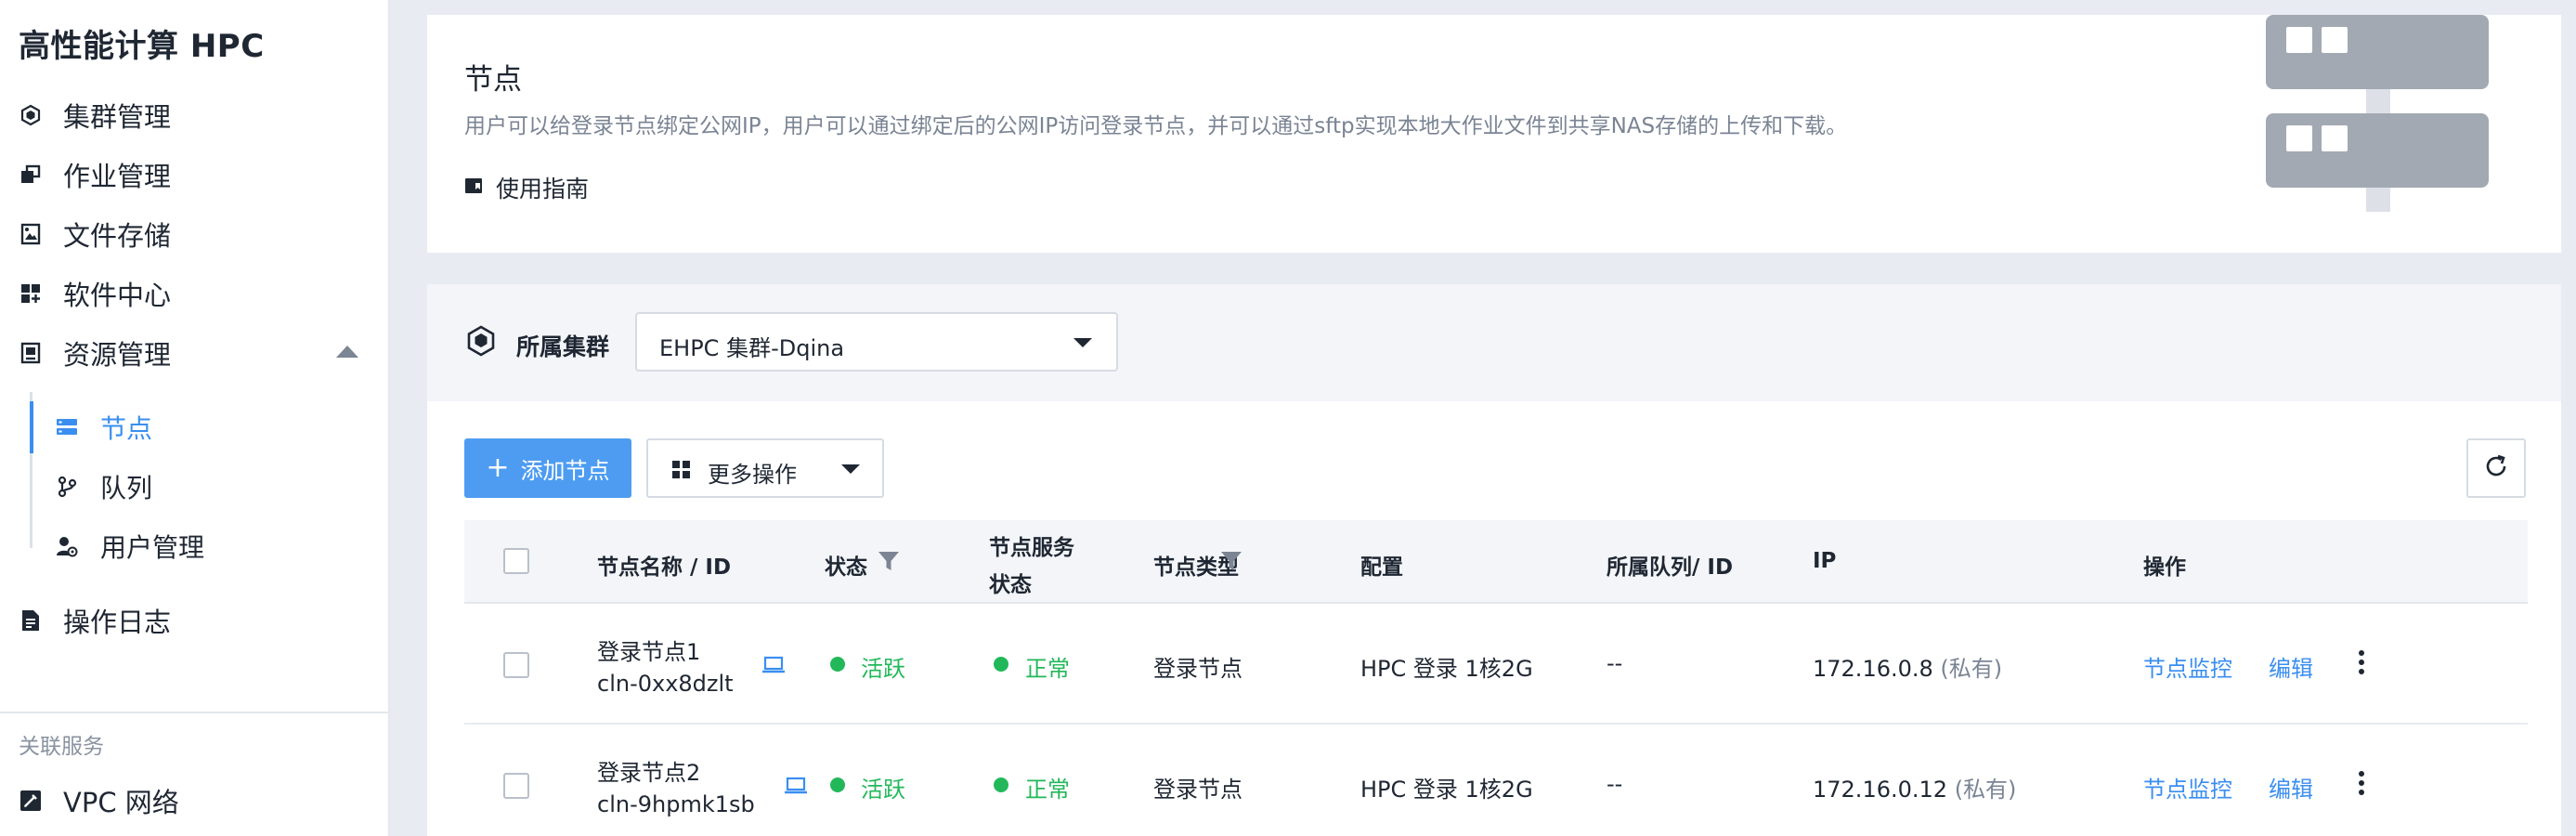 The image size is (2576, 836). What do you see at coordinates (31, 353) in the screenshot?
I see `resource-icon` at bounding box center [31, 353].